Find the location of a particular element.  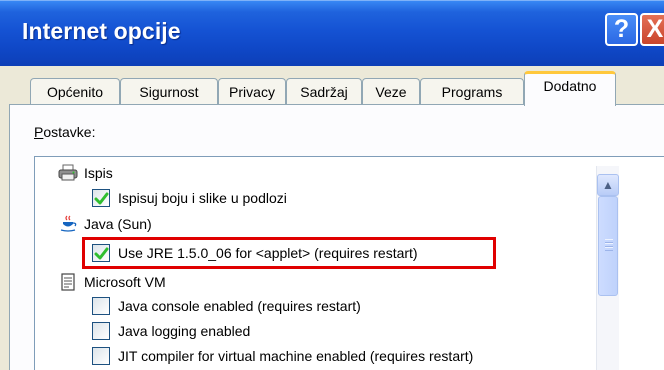

vertical-scrollbar: ▲ is located at coordinates (607, 268).